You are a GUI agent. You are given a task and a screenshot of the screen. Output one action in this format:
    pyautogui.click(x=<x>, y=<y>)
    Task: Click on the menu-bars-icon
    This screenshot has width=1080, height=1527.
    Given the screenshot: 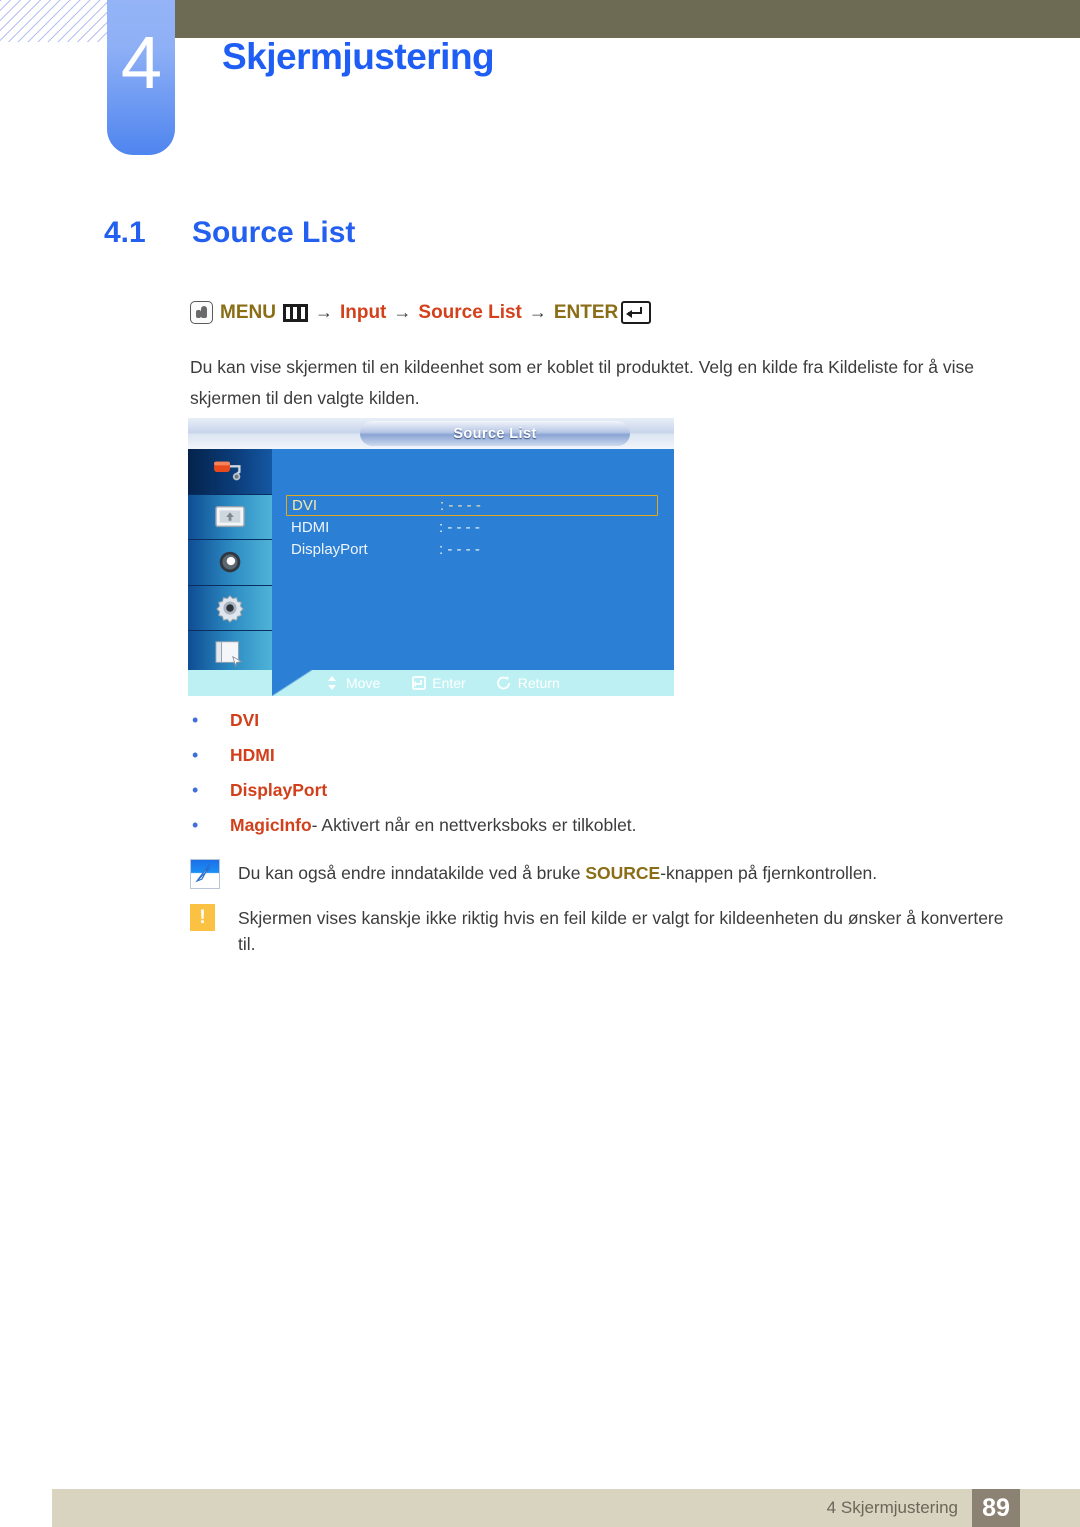 What is the action you would take?
    pyautogui.click(x=295, y=312)
    